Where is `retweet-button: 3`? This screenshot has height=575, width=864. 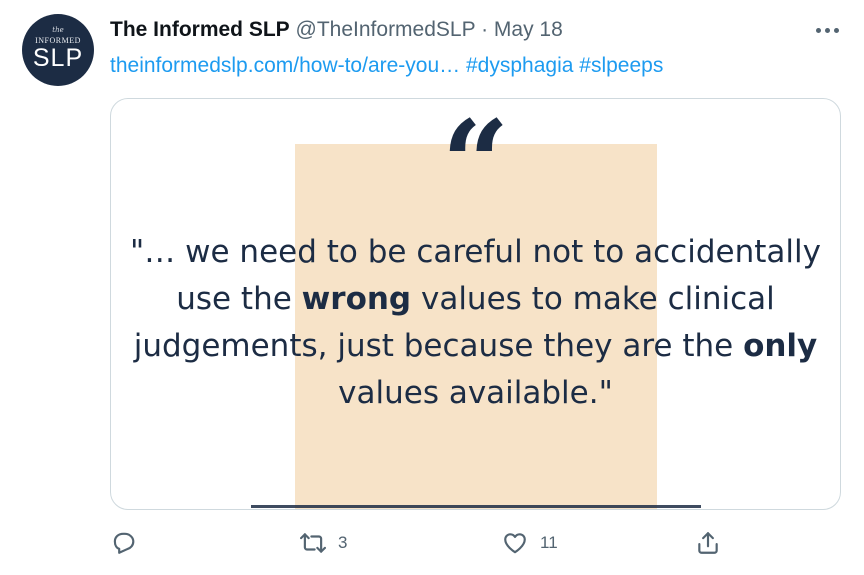
retweet-button: 3 is located at coordinates (323, 543).